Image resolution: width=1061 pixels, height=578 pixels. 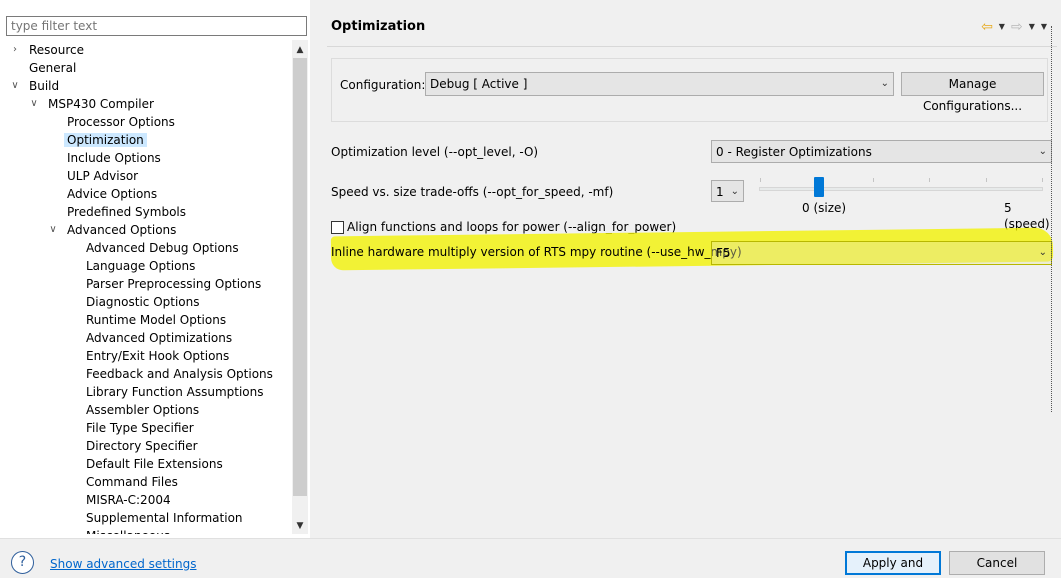 I want to click on tree-item-label: Command Files, so click(x=132, y=482).